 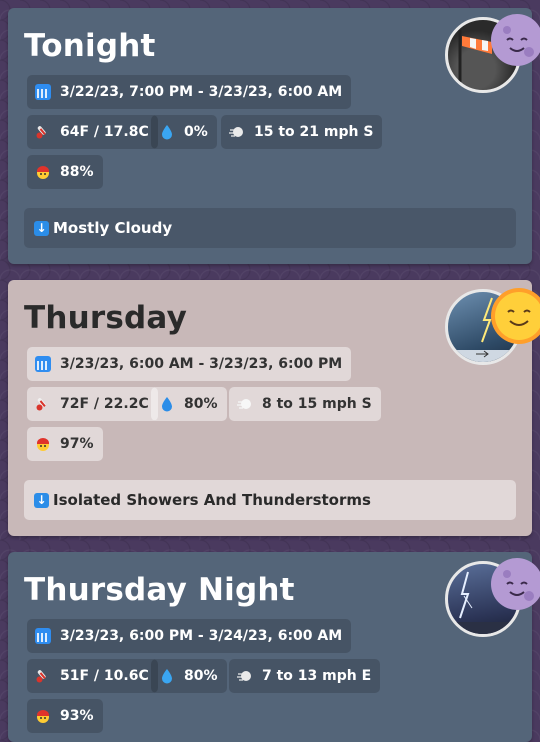 I want to click on humidity-chip: 88%, so click(x=65, y=172).